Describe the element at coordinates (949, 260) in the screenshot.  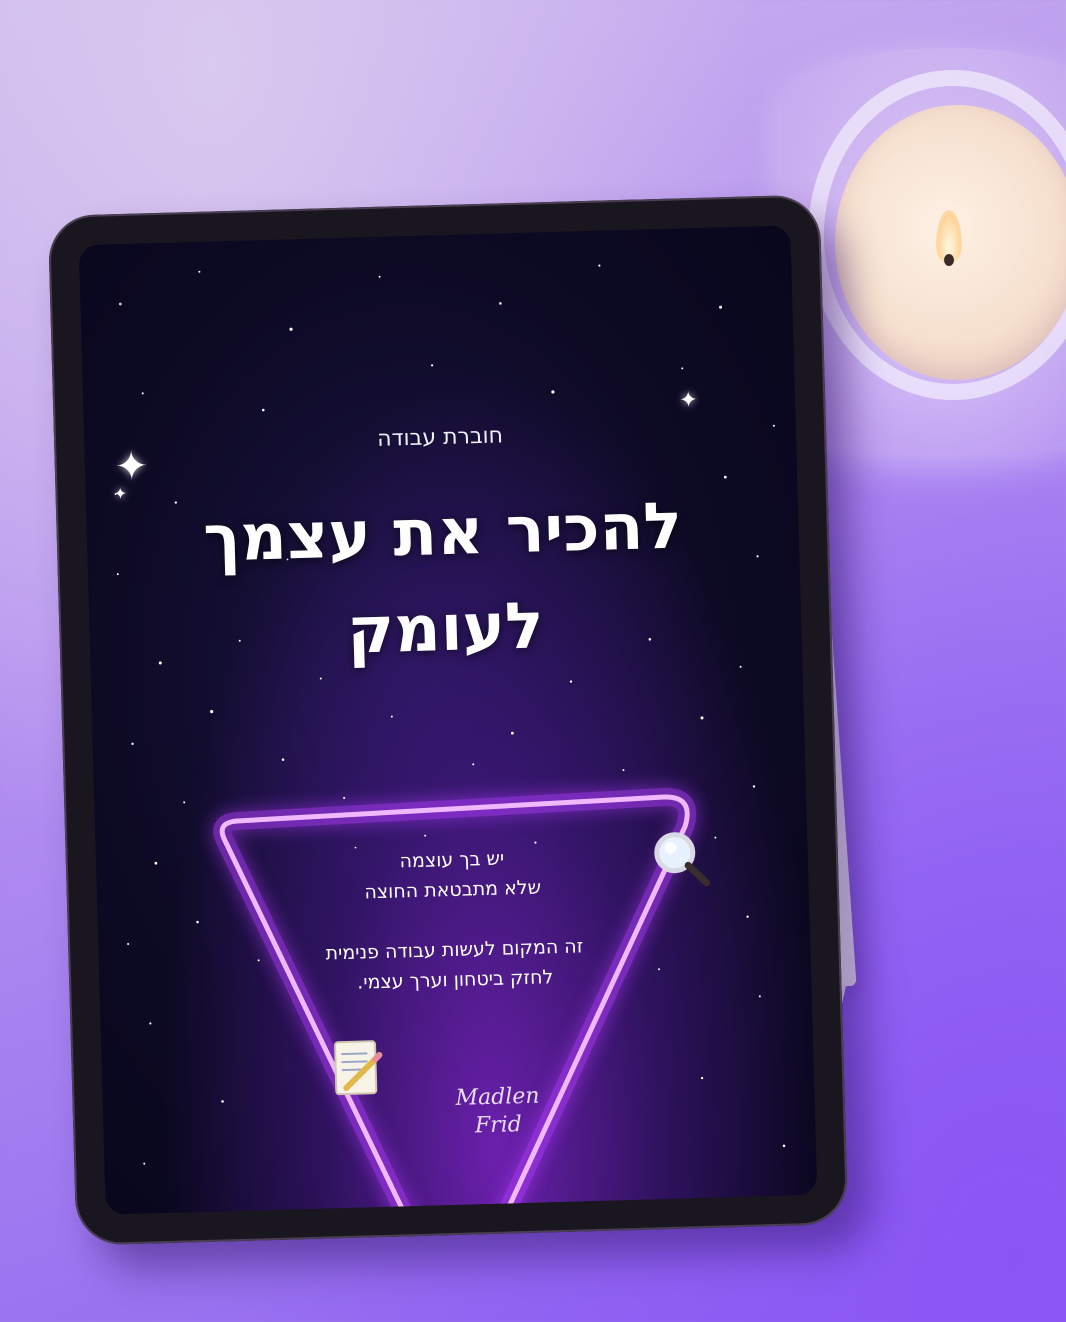
I see `candle-wick` at that location.